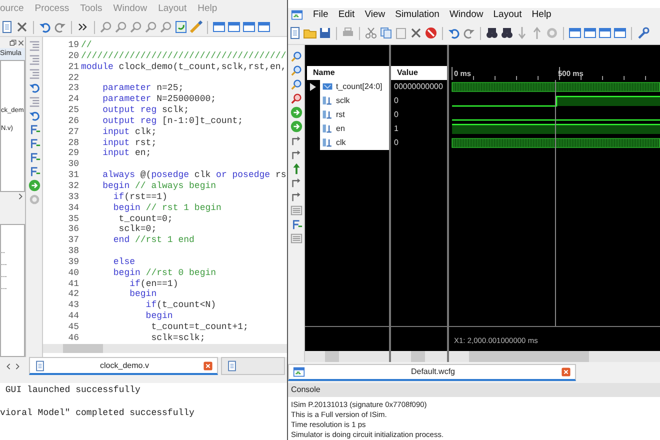 This screenshot has height=440, width=660. Describe the element at coordinates (340, 129) in the screenshot. I see `signal-name: en` at that location.